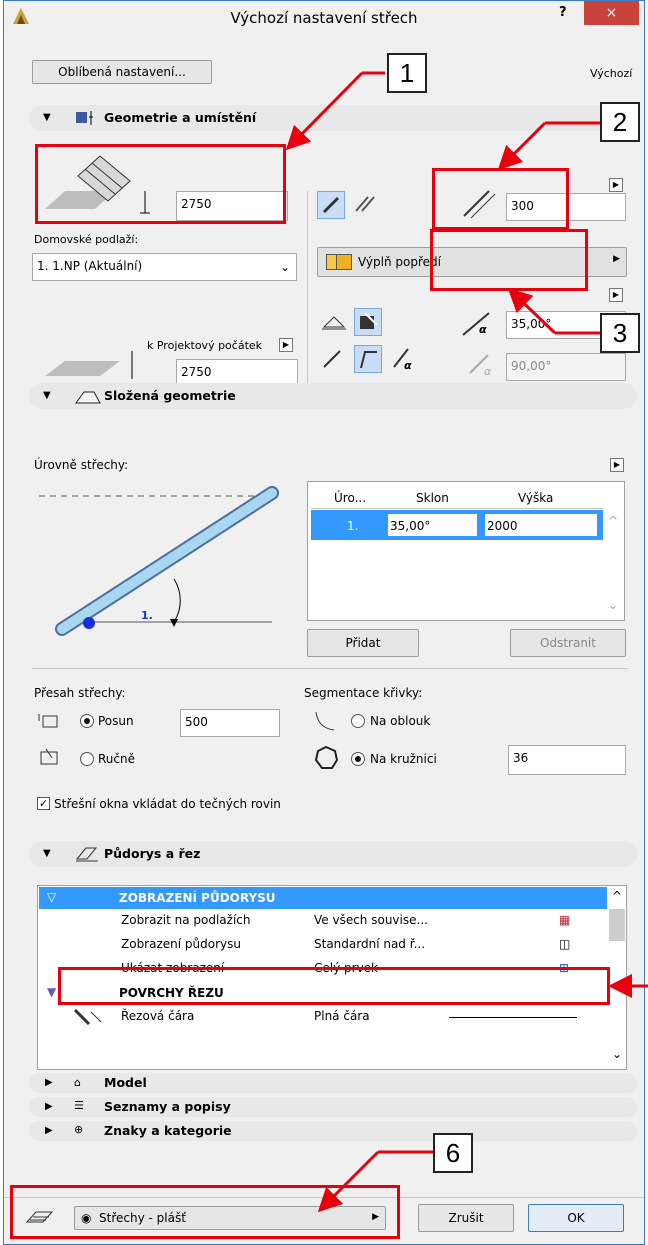  What do you see at coordinates (509, 260) in the screenshot?
I see `highlight-fill-area` at bounding box center [509, 260].